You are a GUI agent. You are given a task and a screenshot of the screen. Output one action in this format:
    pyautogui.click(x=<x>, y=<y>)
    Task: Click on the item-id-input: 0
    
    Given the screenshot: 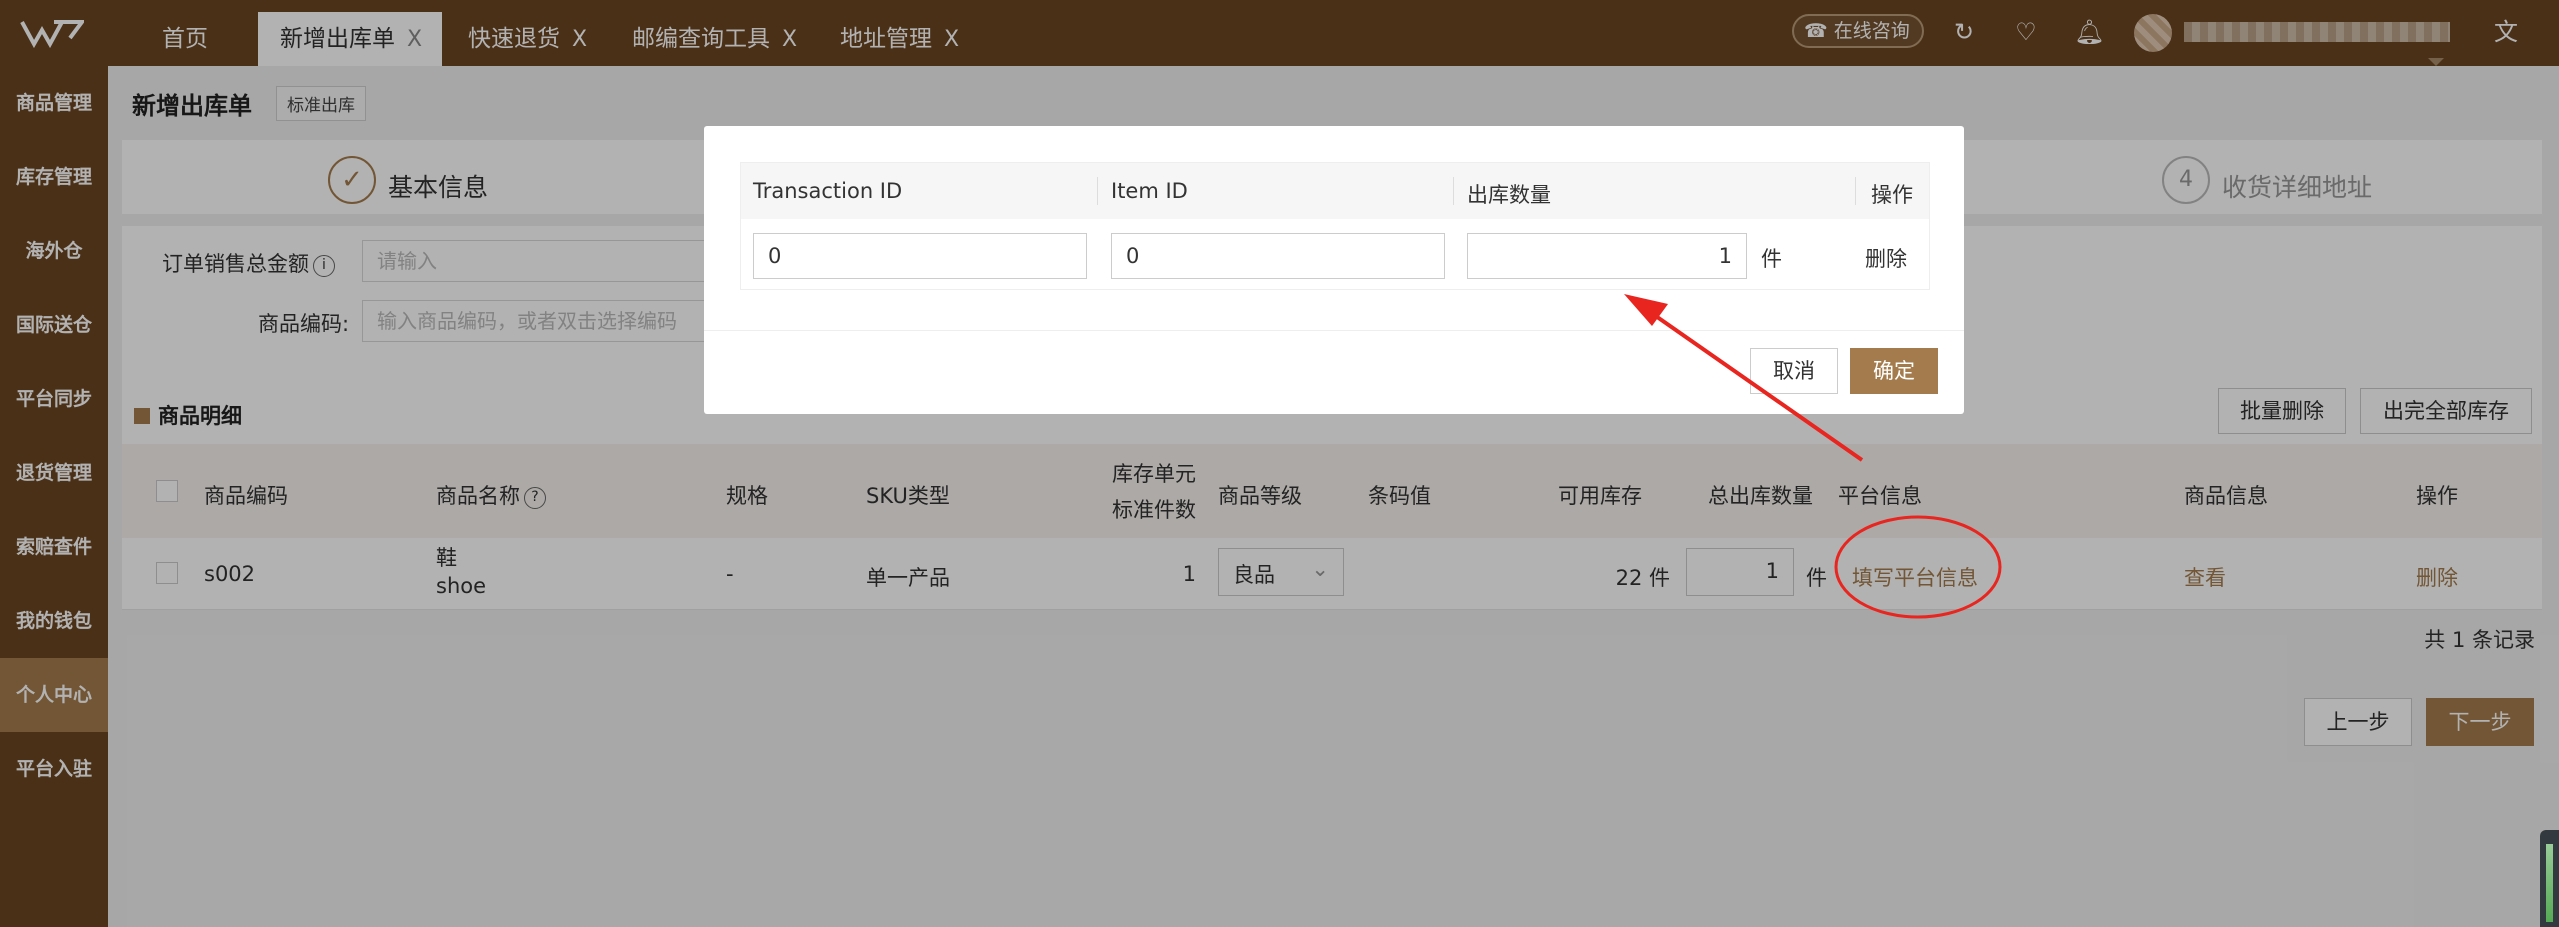 What is the action you would take?
    pyautogui.click(x=1278, y=256)
    